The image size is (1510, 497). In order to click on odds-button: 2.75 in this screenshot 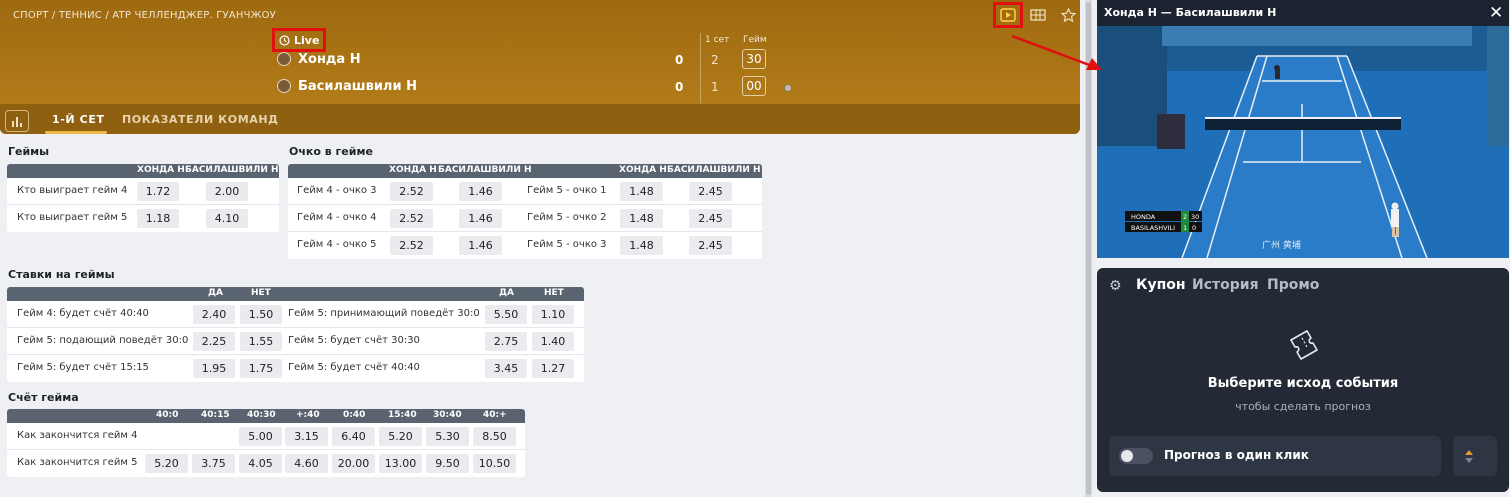, I will do `click(506, 341)`.